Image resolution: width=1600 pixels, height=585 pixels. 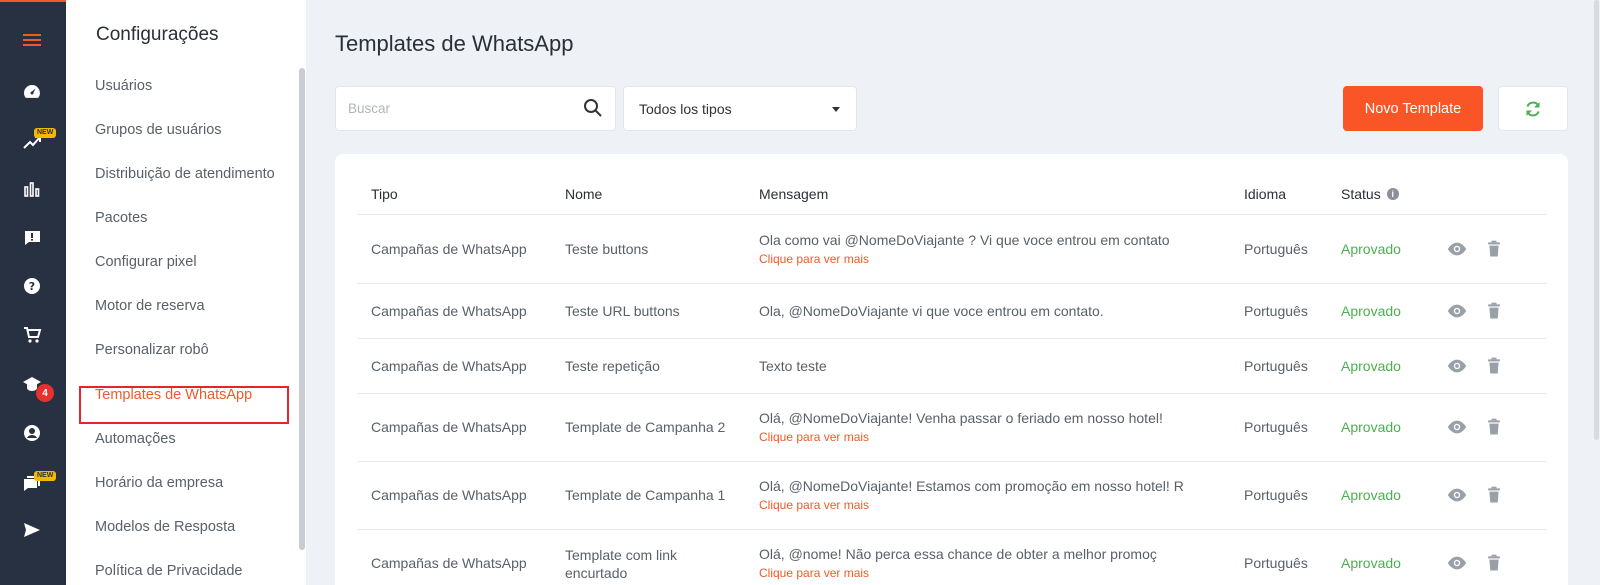 What do you see at coordinates (32, 92) in the screenshot?
I see `dashboard-gauge-icon` at bounding box center [32, 92].